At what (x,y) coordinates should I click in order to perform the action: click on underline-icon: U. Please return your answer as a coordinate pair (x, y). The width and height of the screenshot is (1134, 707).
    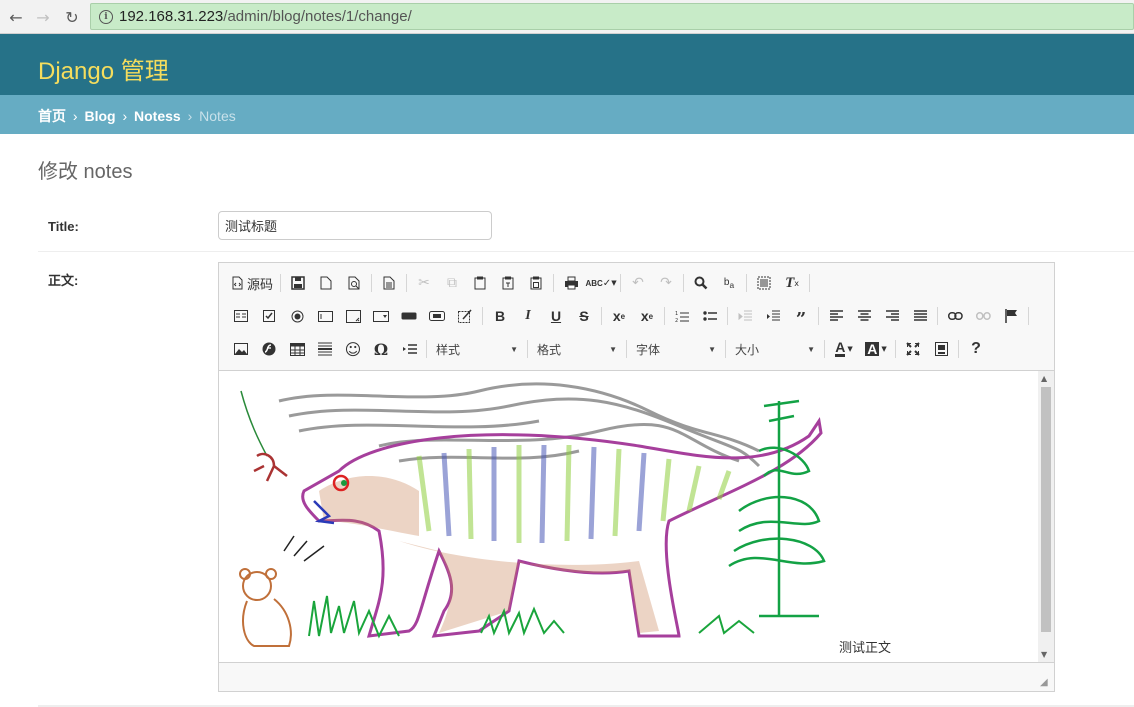
    Looking at the image, I should click on (556, 316).